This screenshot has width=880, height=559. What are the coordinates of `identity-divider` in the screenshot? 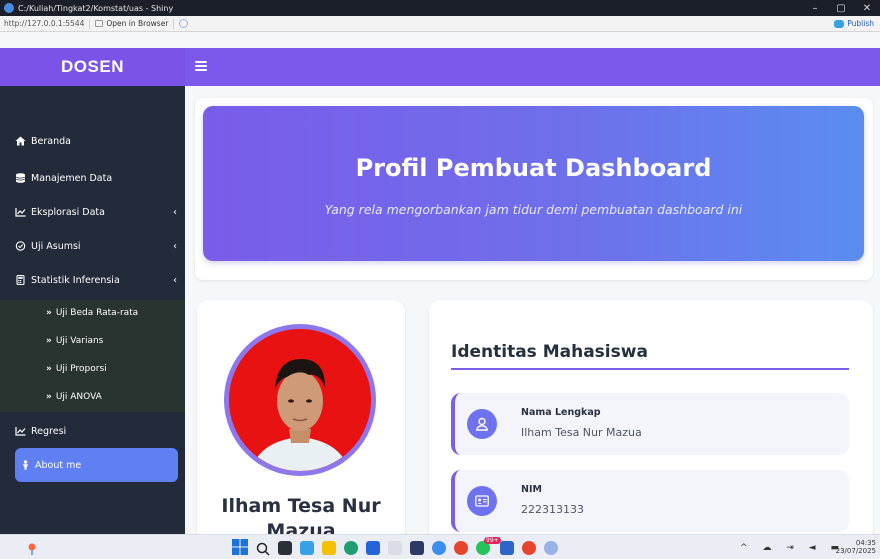 It's located at (650, 369).